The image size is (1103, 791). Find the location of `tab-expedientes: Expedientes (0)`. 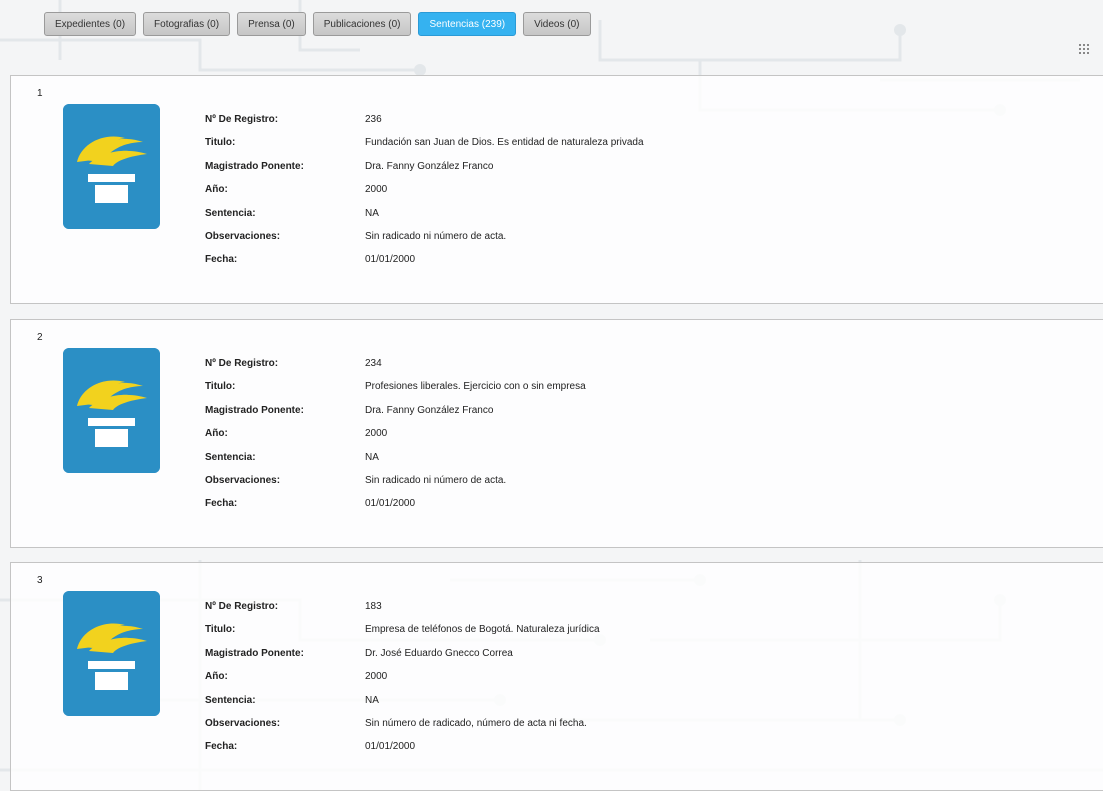

tab-expedientes: Expedientes (0) is located at coordinates (90, 24).